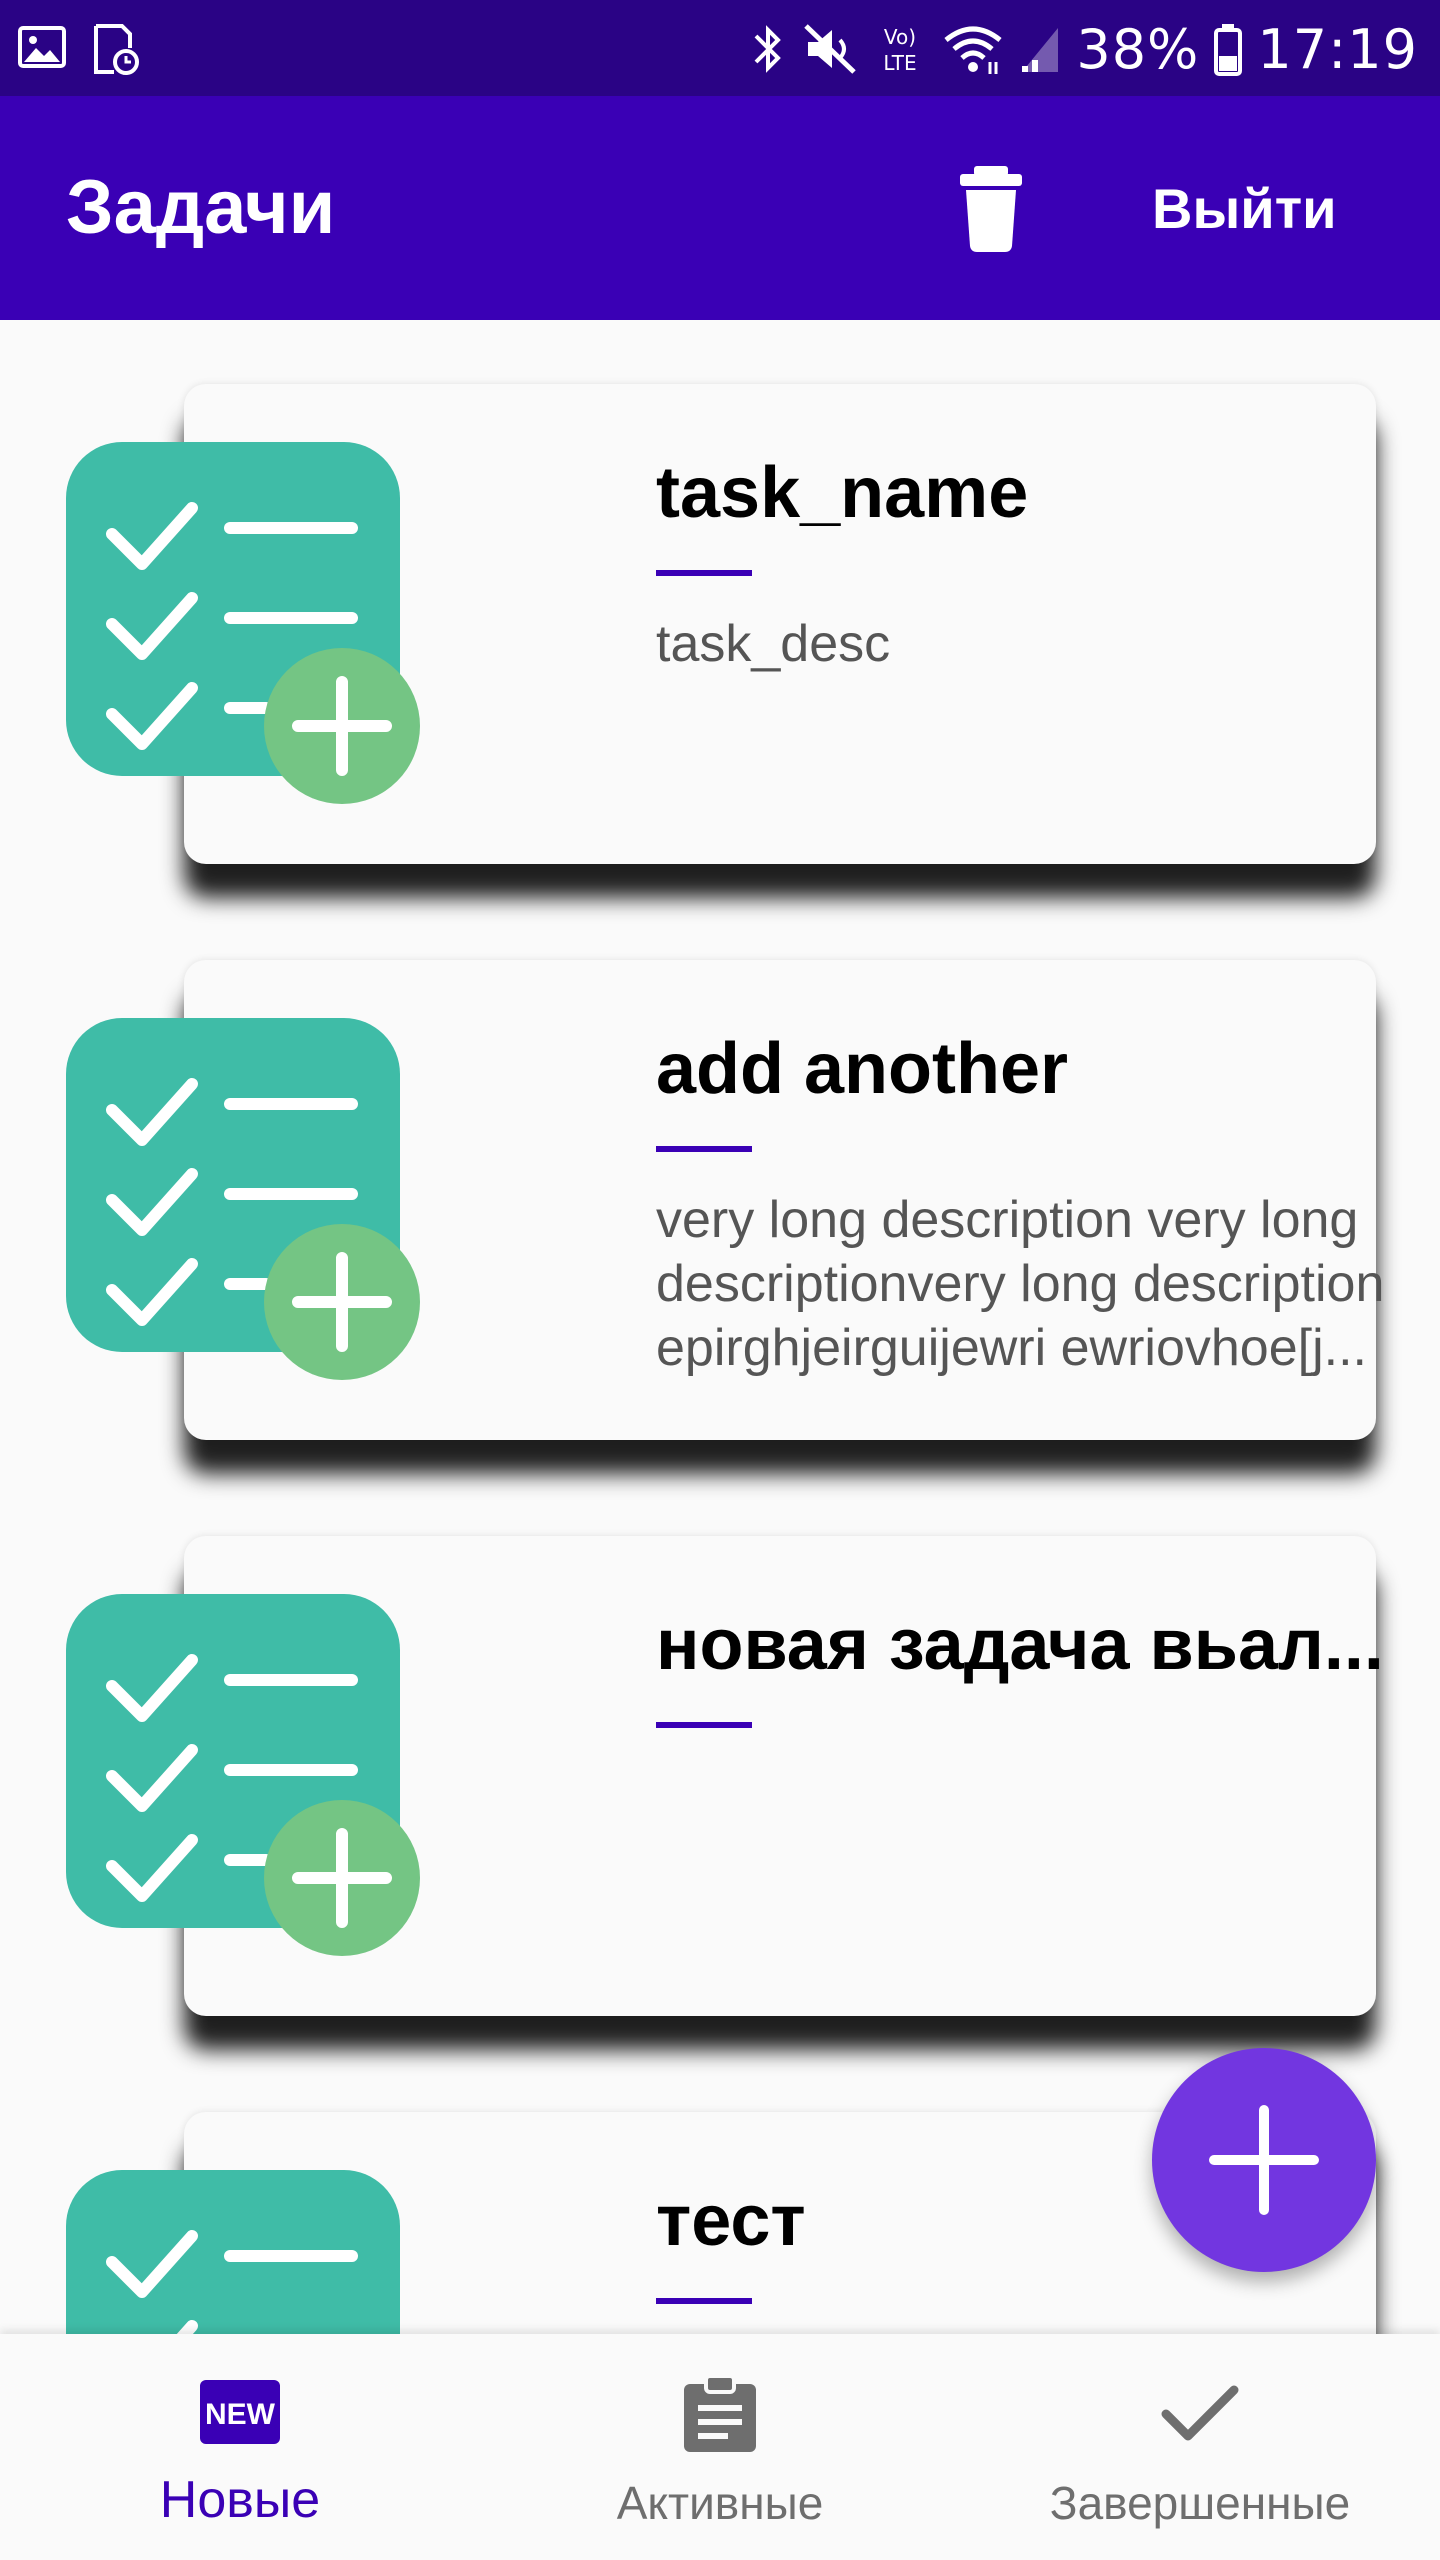  What do you see at coordinates (42, 50) in the screenshot?
I see `gallery-icon` at bounding box center [42, 50].